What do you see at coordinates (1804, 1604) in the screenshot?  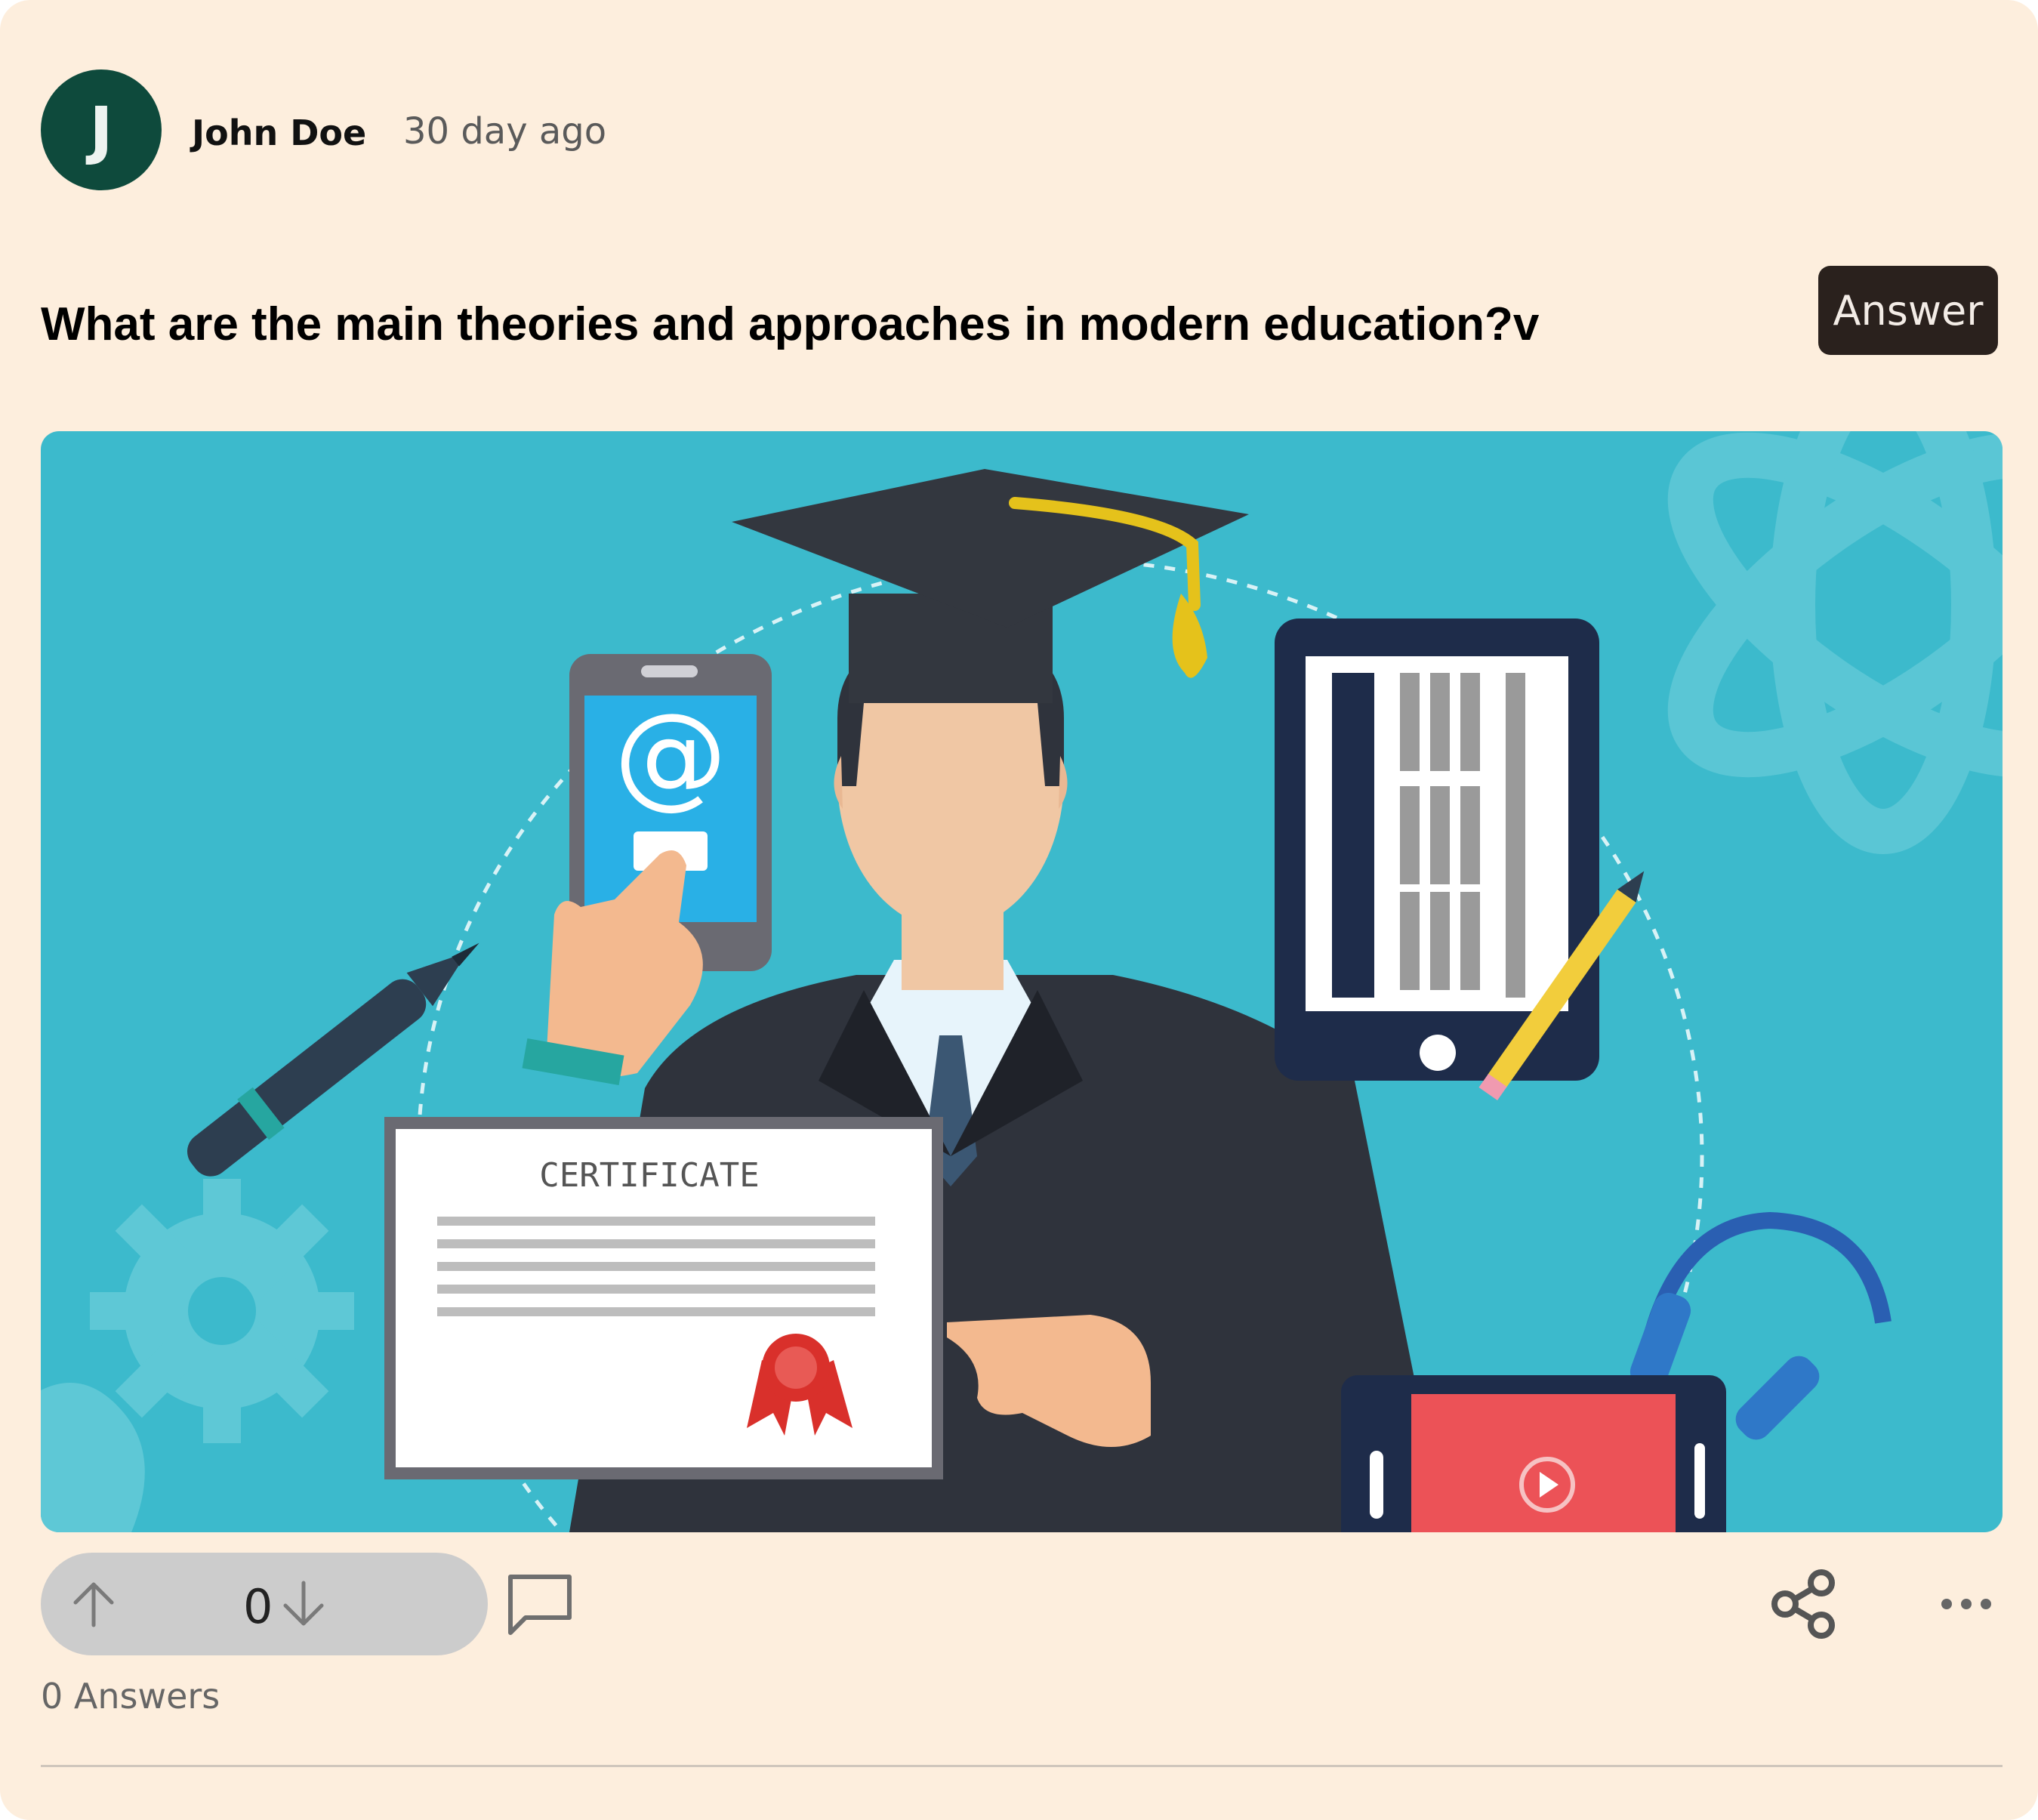 I see `share-icon` at bounding box center [1804, 1604].